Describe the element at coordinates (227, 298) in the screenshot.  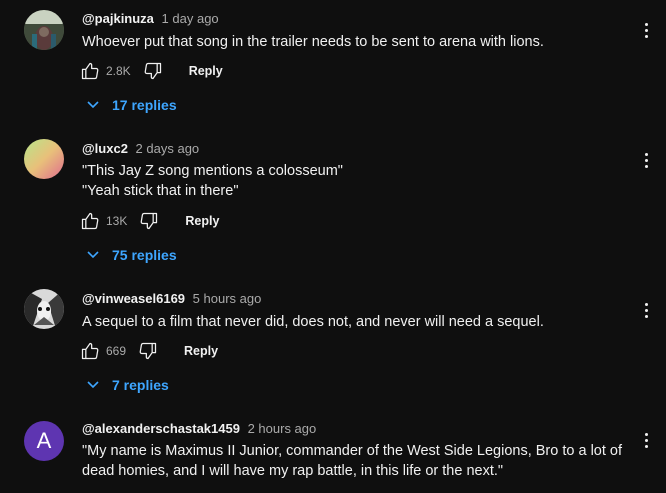
I see `comment-time: 5 hours ago` at that location.